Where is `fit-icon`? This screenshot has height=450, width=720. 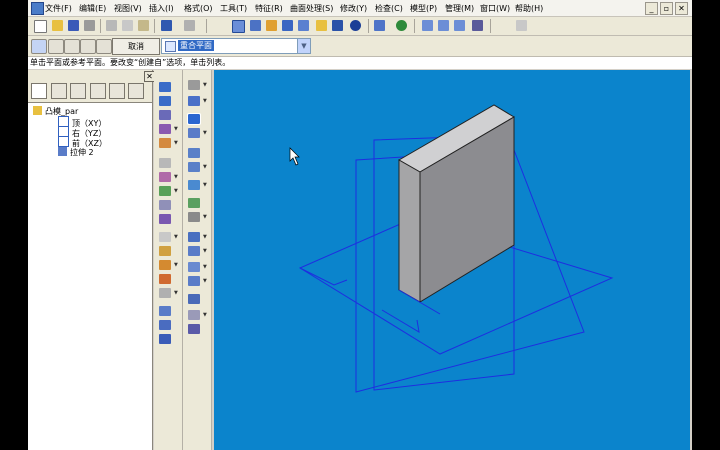
fit-icon is located at coordinates (459, 25).